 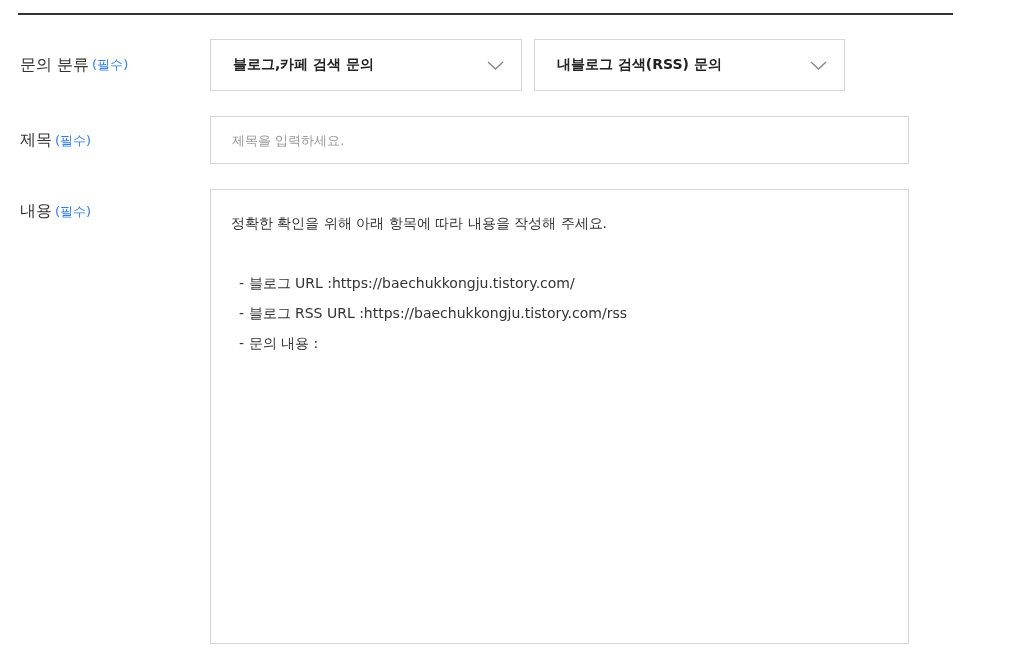 What do you see at coordinates (55, 65) in the screenshot?
I see `field-label: 문의 분류` at bounding box center [55, 65].